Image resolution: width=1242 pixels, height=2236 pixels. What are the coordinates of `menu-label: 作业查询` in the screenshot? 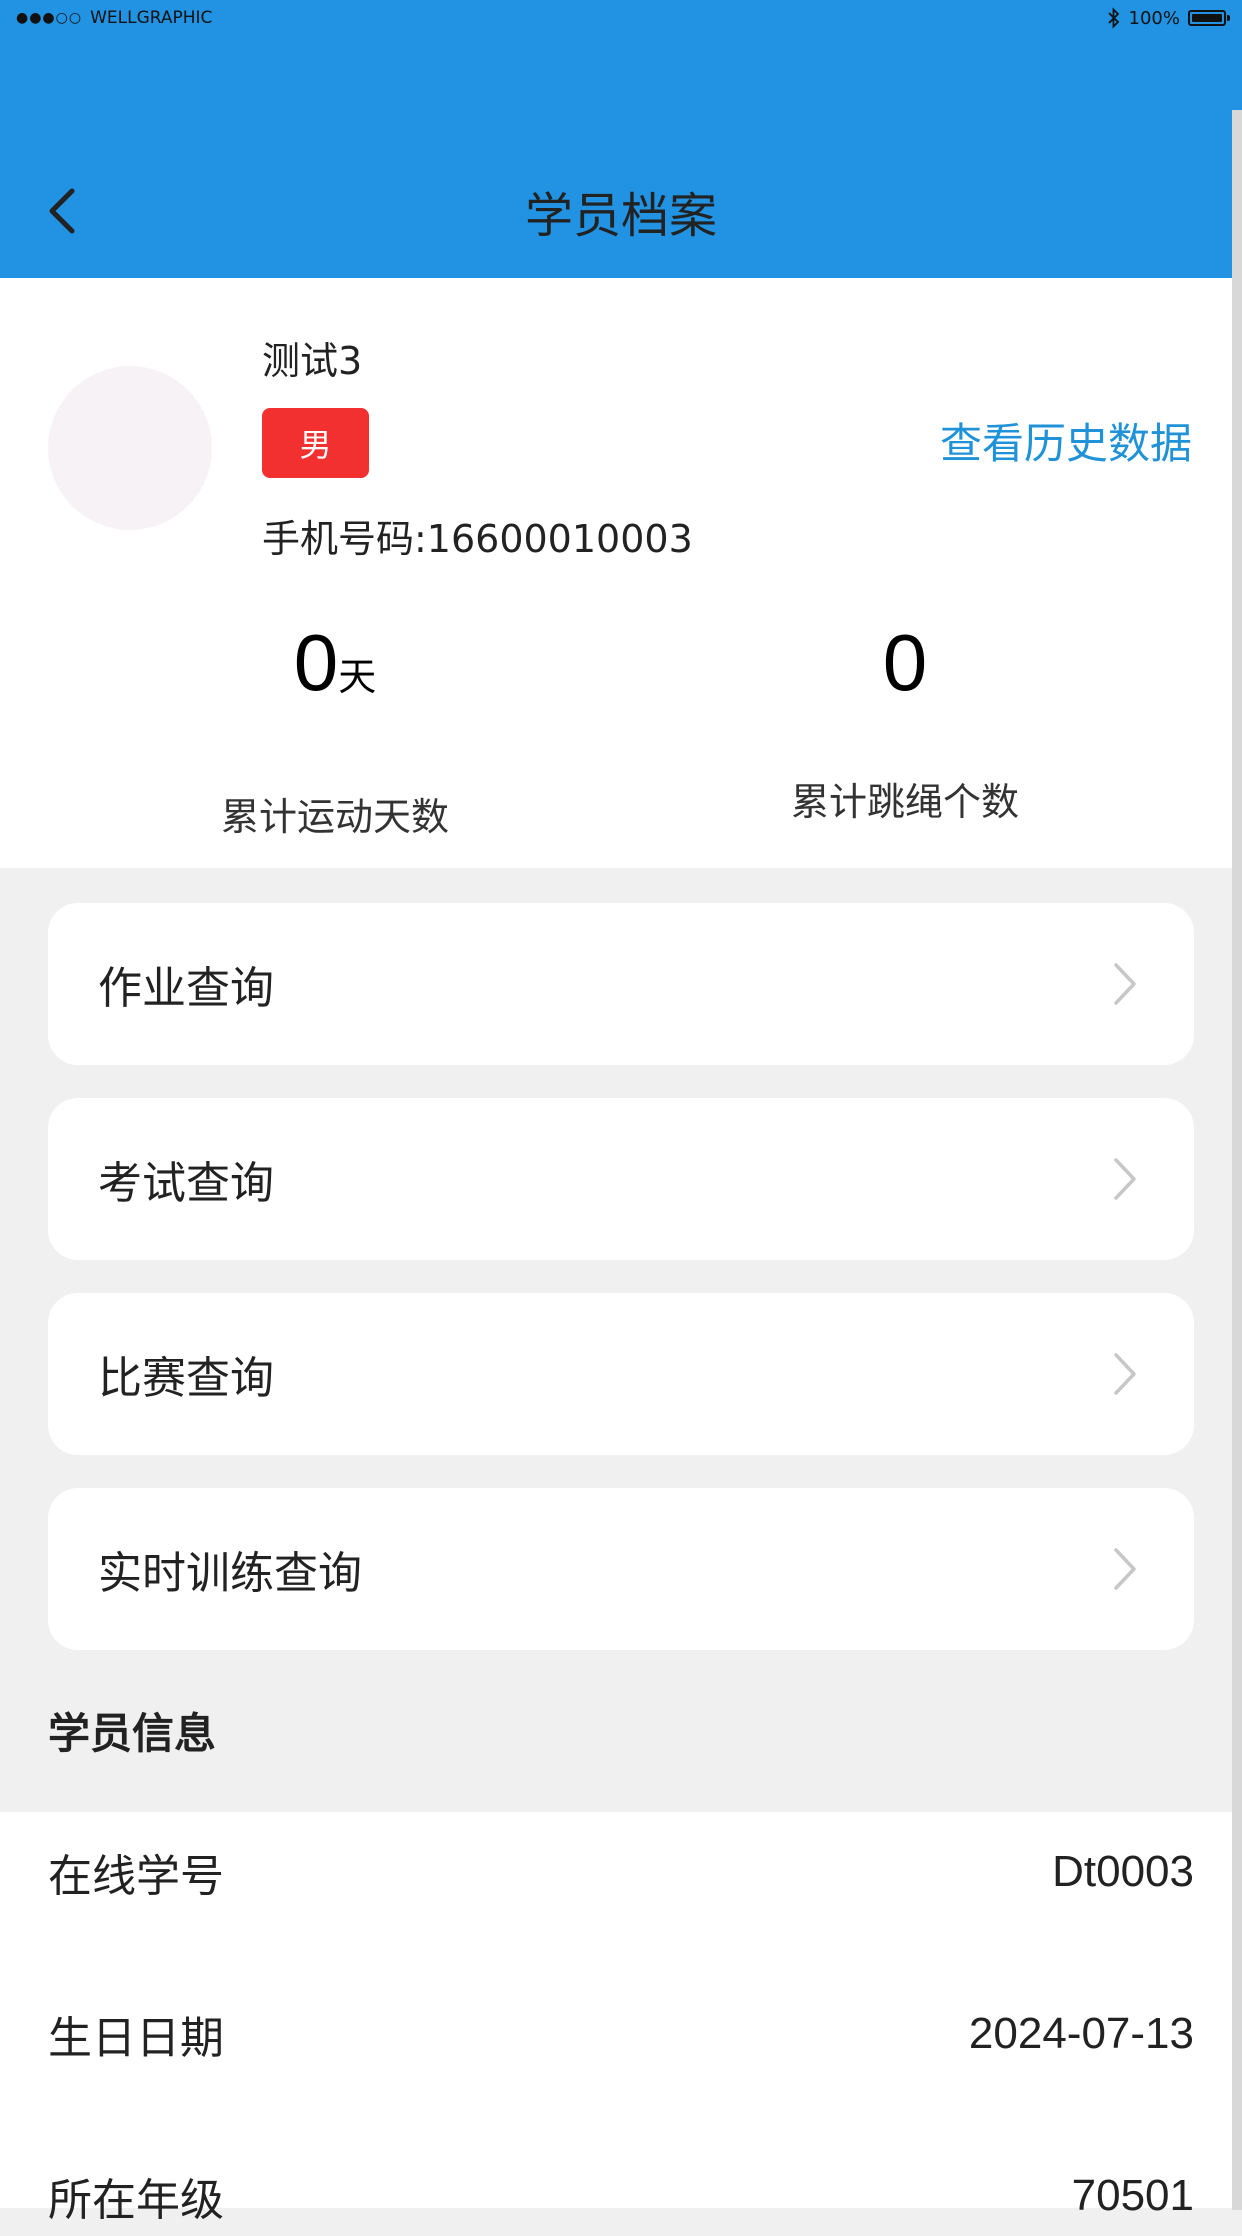 It's located at (186, 988).